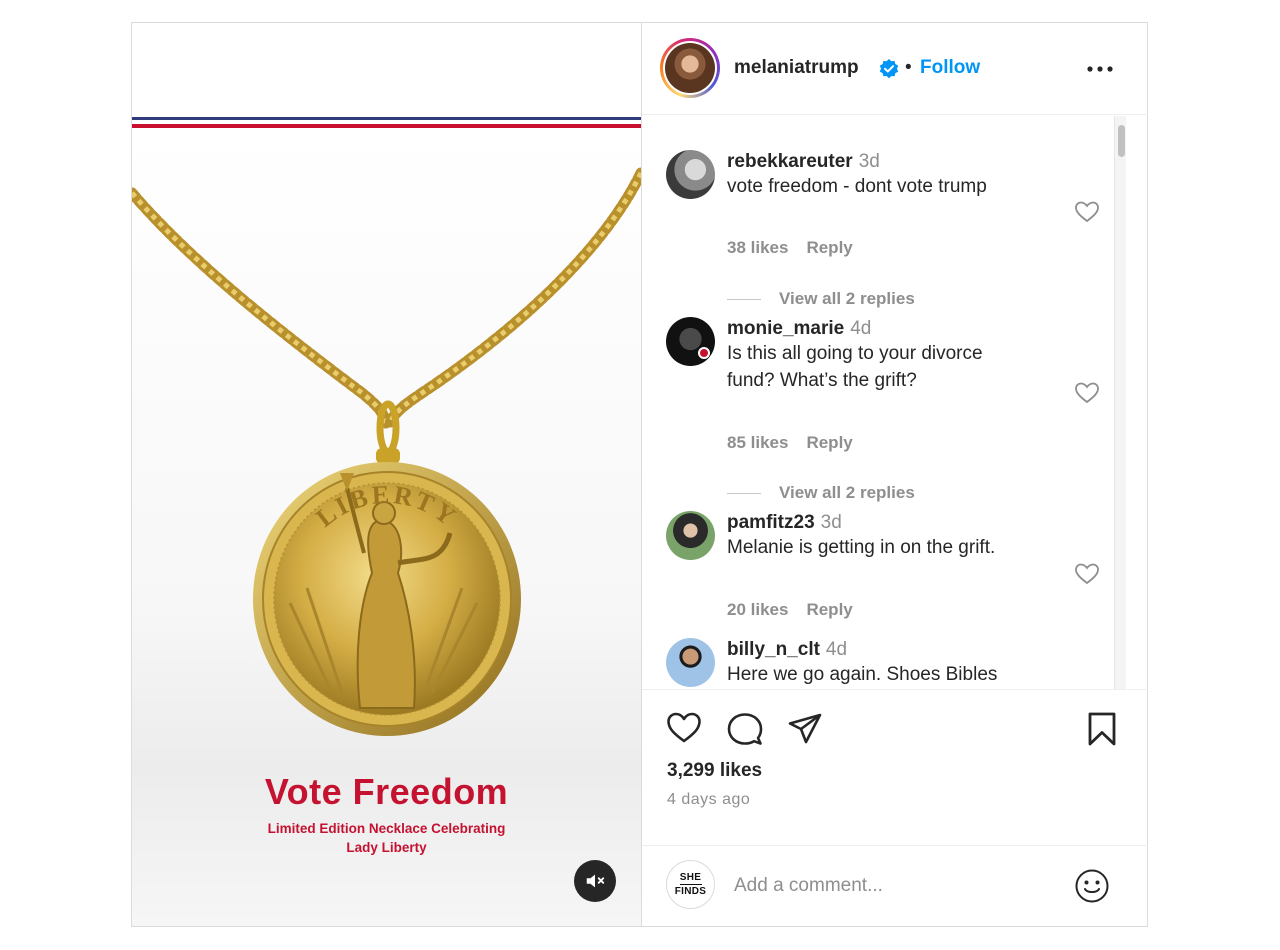 The height and width of the screenshot is (950, 1280). I want to click on scrollbar-thumb, so click(1121, 141).